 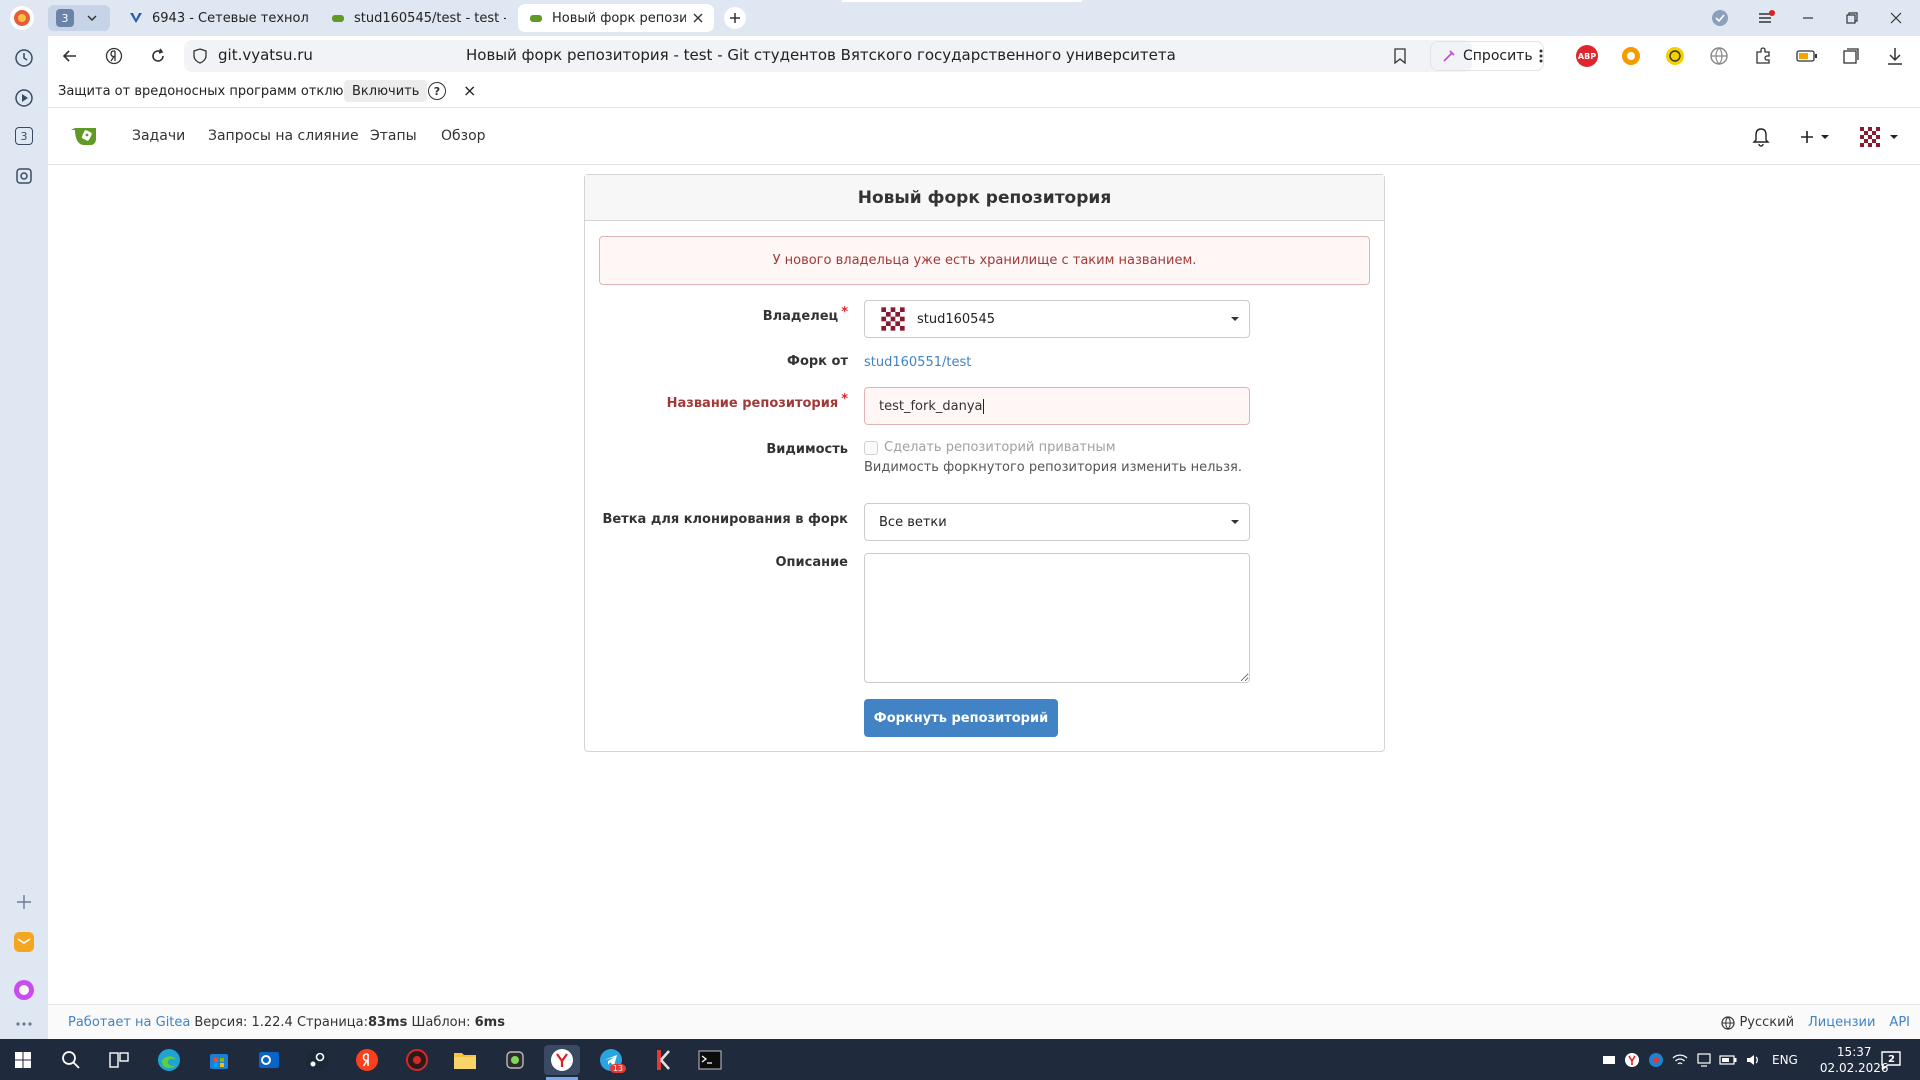 I want to click on close-notice-icon: ×, so click(x=469, y=90).